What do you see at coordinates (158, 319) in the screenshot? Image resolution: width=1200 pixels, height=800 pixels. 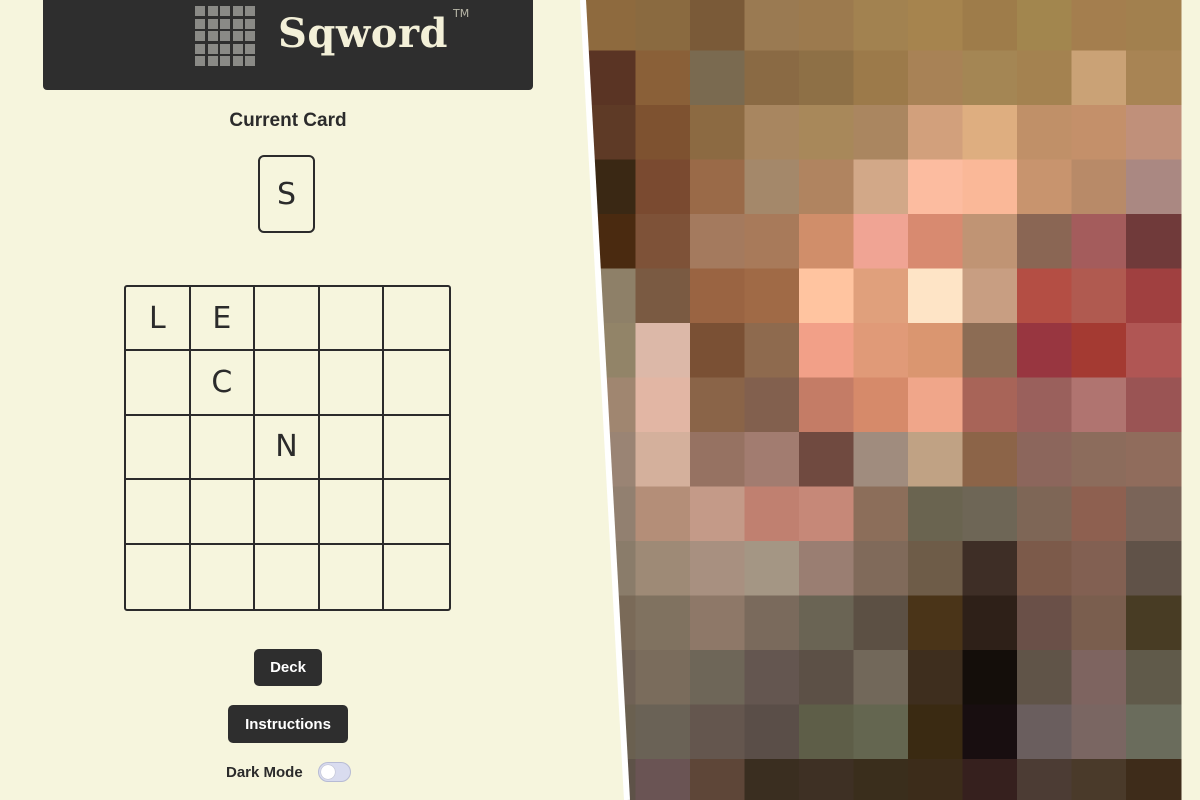 I see `board-cell: L` at bounding box center [158, 319].